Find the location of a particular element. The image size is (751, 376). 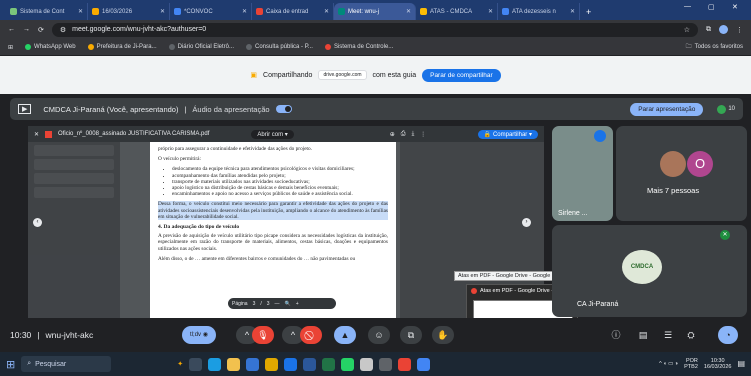

tab-label: Meet: wnu-j is located at coordinates (364, 11).